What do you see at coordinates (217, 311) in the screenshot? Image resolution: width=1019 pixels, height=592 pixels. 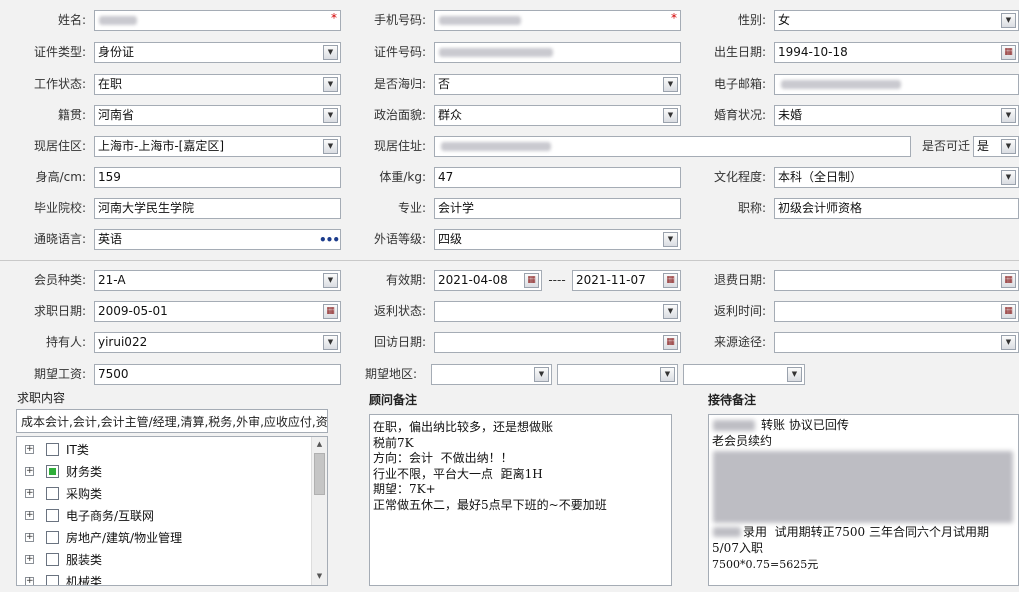 I see `job-seek-date-input: 2009-05-01 ▦` at bounding box center [217, 311].